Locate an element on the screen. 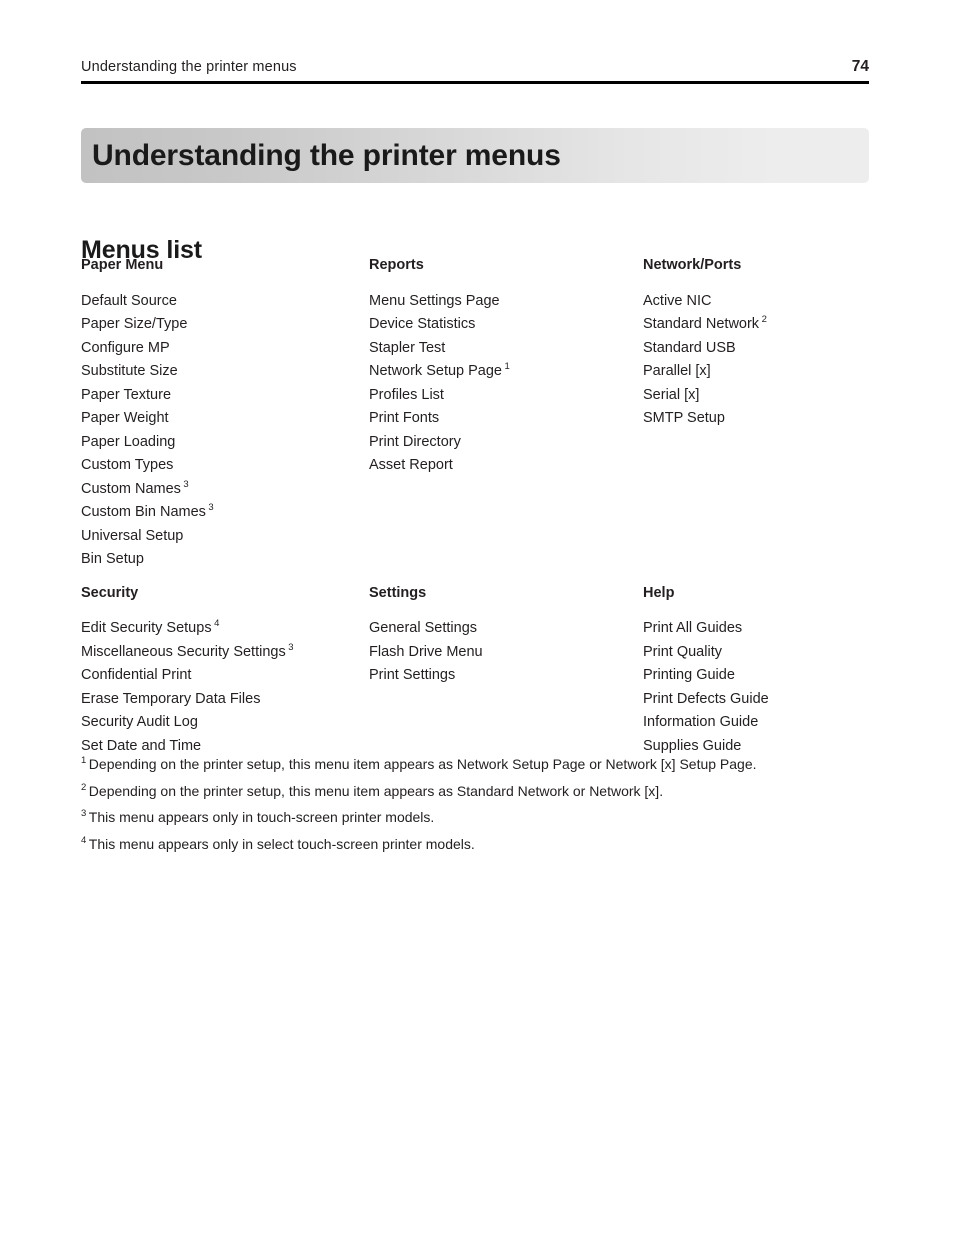 The width and height of the screenshot is (954, 1235). menu-list-item-label: Standard USB is located at coordinates (689, 347).